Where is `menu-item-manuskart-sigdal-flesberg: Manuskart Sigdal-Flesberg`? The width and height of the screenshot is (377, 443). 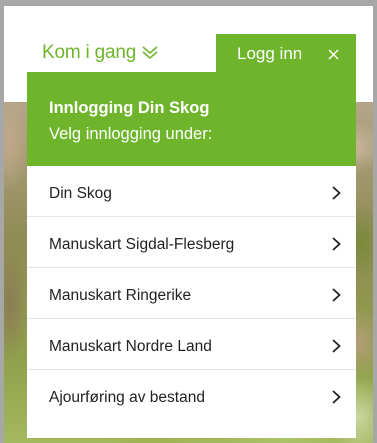 menu-item-manuskart-sigdal-flesberg: Manuskart Sigdal-Flesberg is located at coordinates (191, 242).